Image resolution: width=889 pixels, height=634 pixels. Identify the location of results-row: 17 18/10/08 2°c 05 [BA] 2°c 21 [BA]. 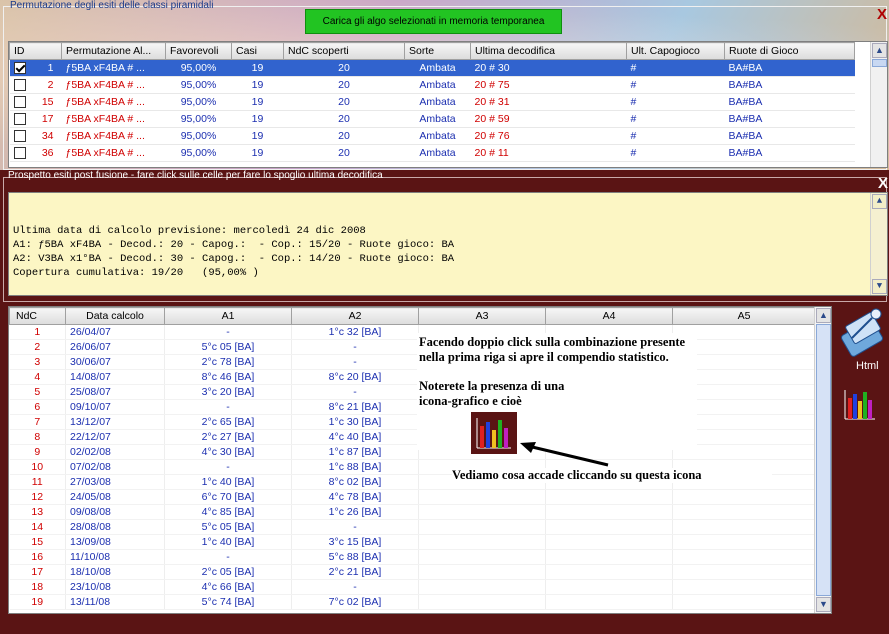
(412, 572).